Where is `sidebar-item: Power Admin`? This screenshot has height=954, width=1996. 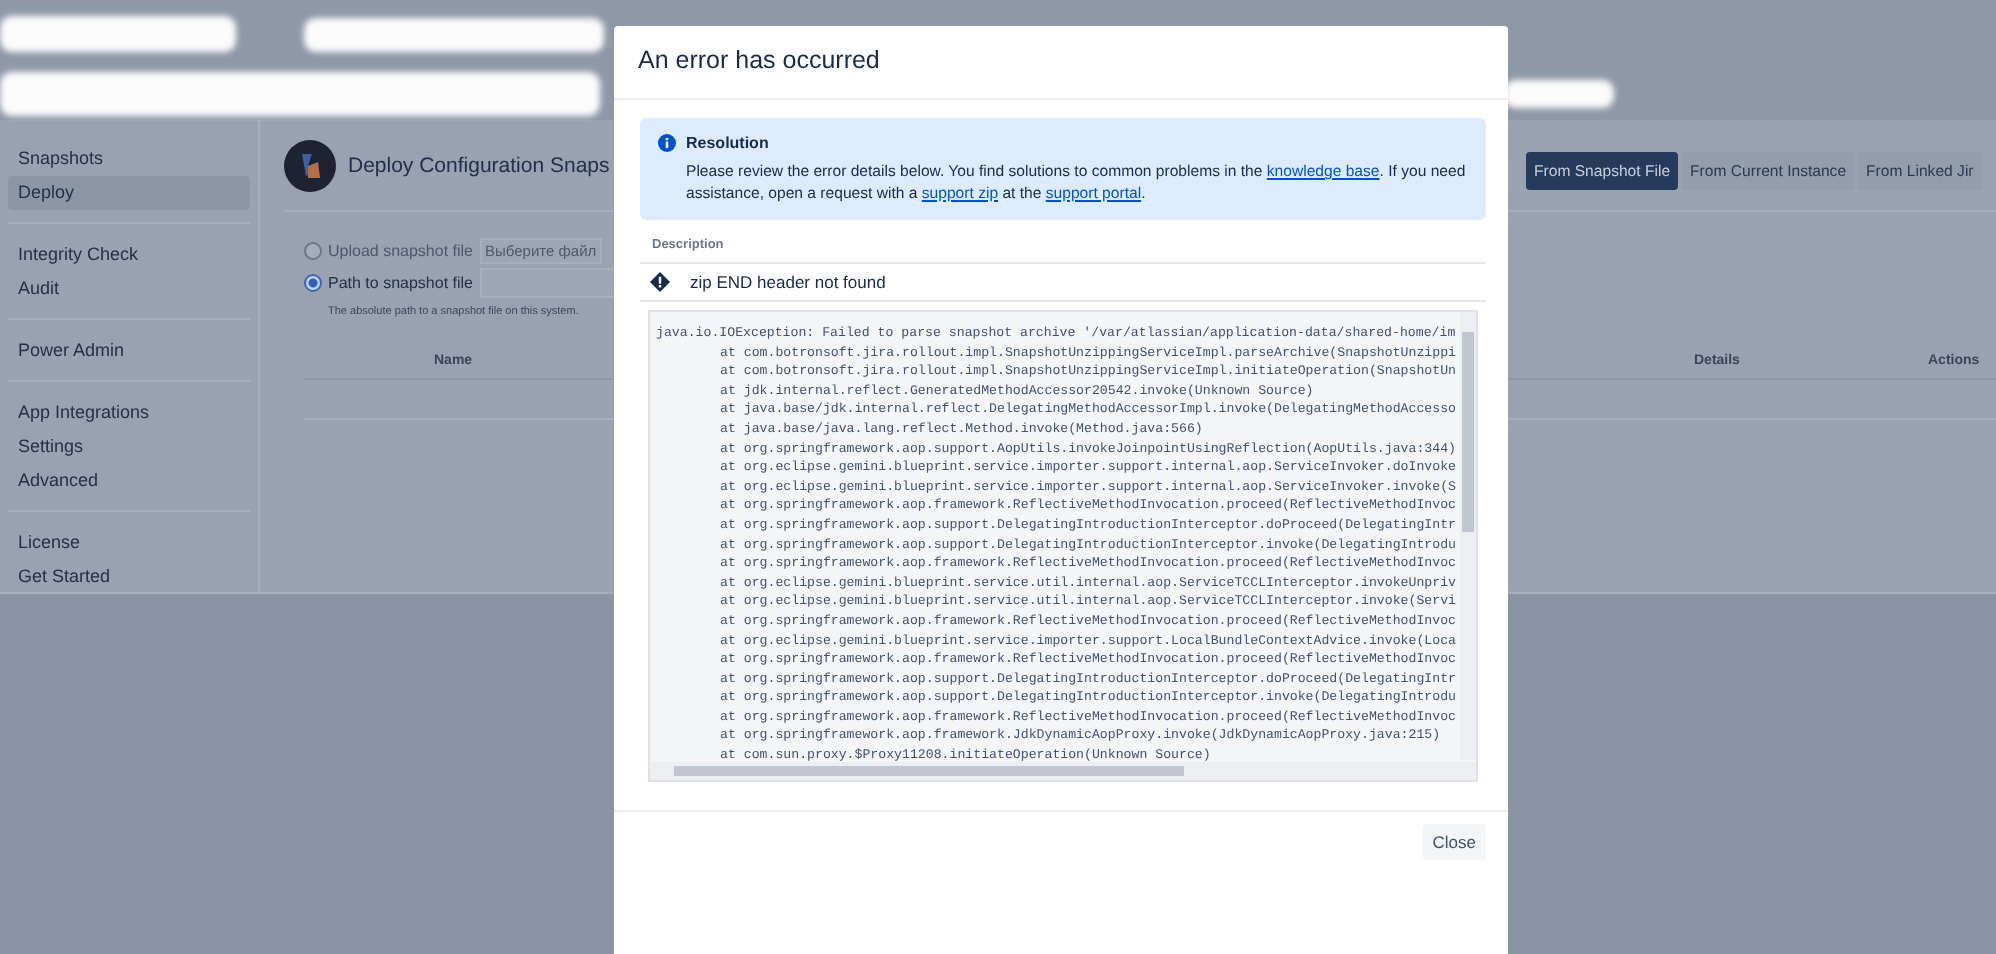 sidebar-item: Power Admin is located at coordinates (129, 351).